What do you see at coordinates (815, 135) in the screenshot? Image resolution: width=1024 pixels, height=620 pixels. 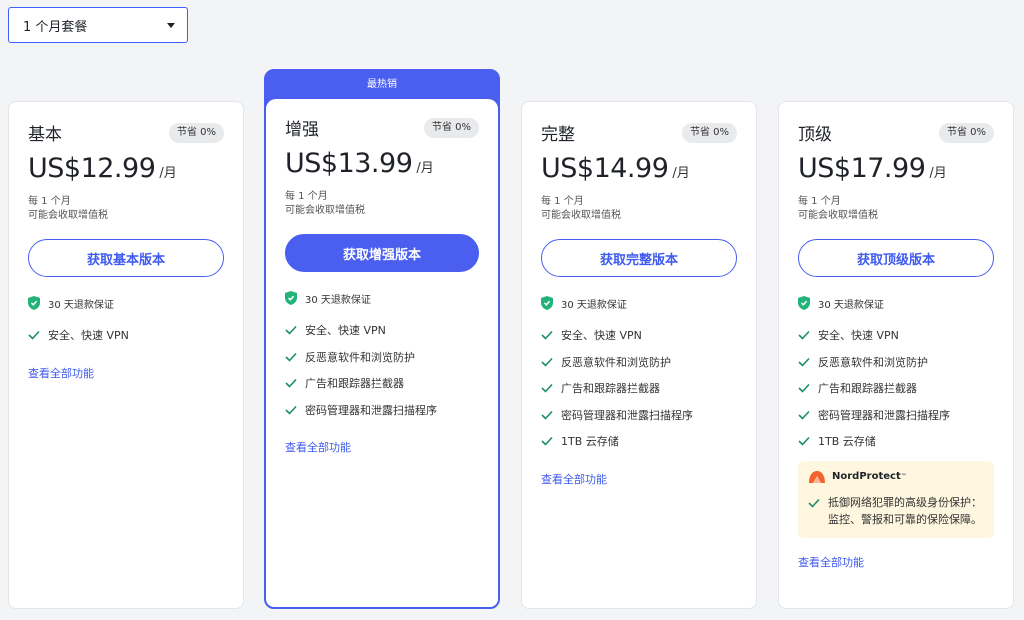 I see `plan-name: 顶级` at bounding box center [815, 135].